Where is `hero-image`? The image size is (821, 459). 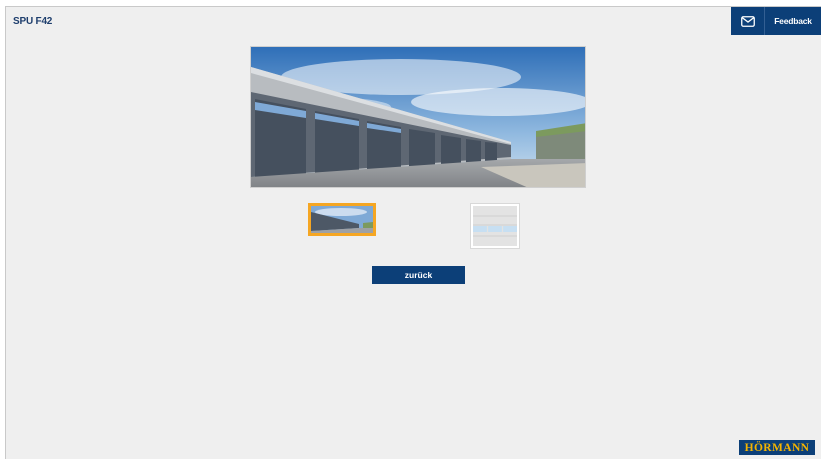
hero-image is located at coordinates (418, 117).